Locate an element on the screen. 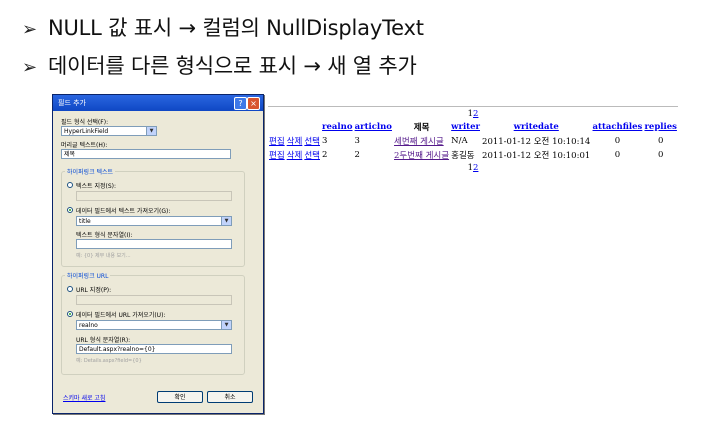 The image size is (720, 433). cell-articlno: 2 is located at coordinates (357, 155).